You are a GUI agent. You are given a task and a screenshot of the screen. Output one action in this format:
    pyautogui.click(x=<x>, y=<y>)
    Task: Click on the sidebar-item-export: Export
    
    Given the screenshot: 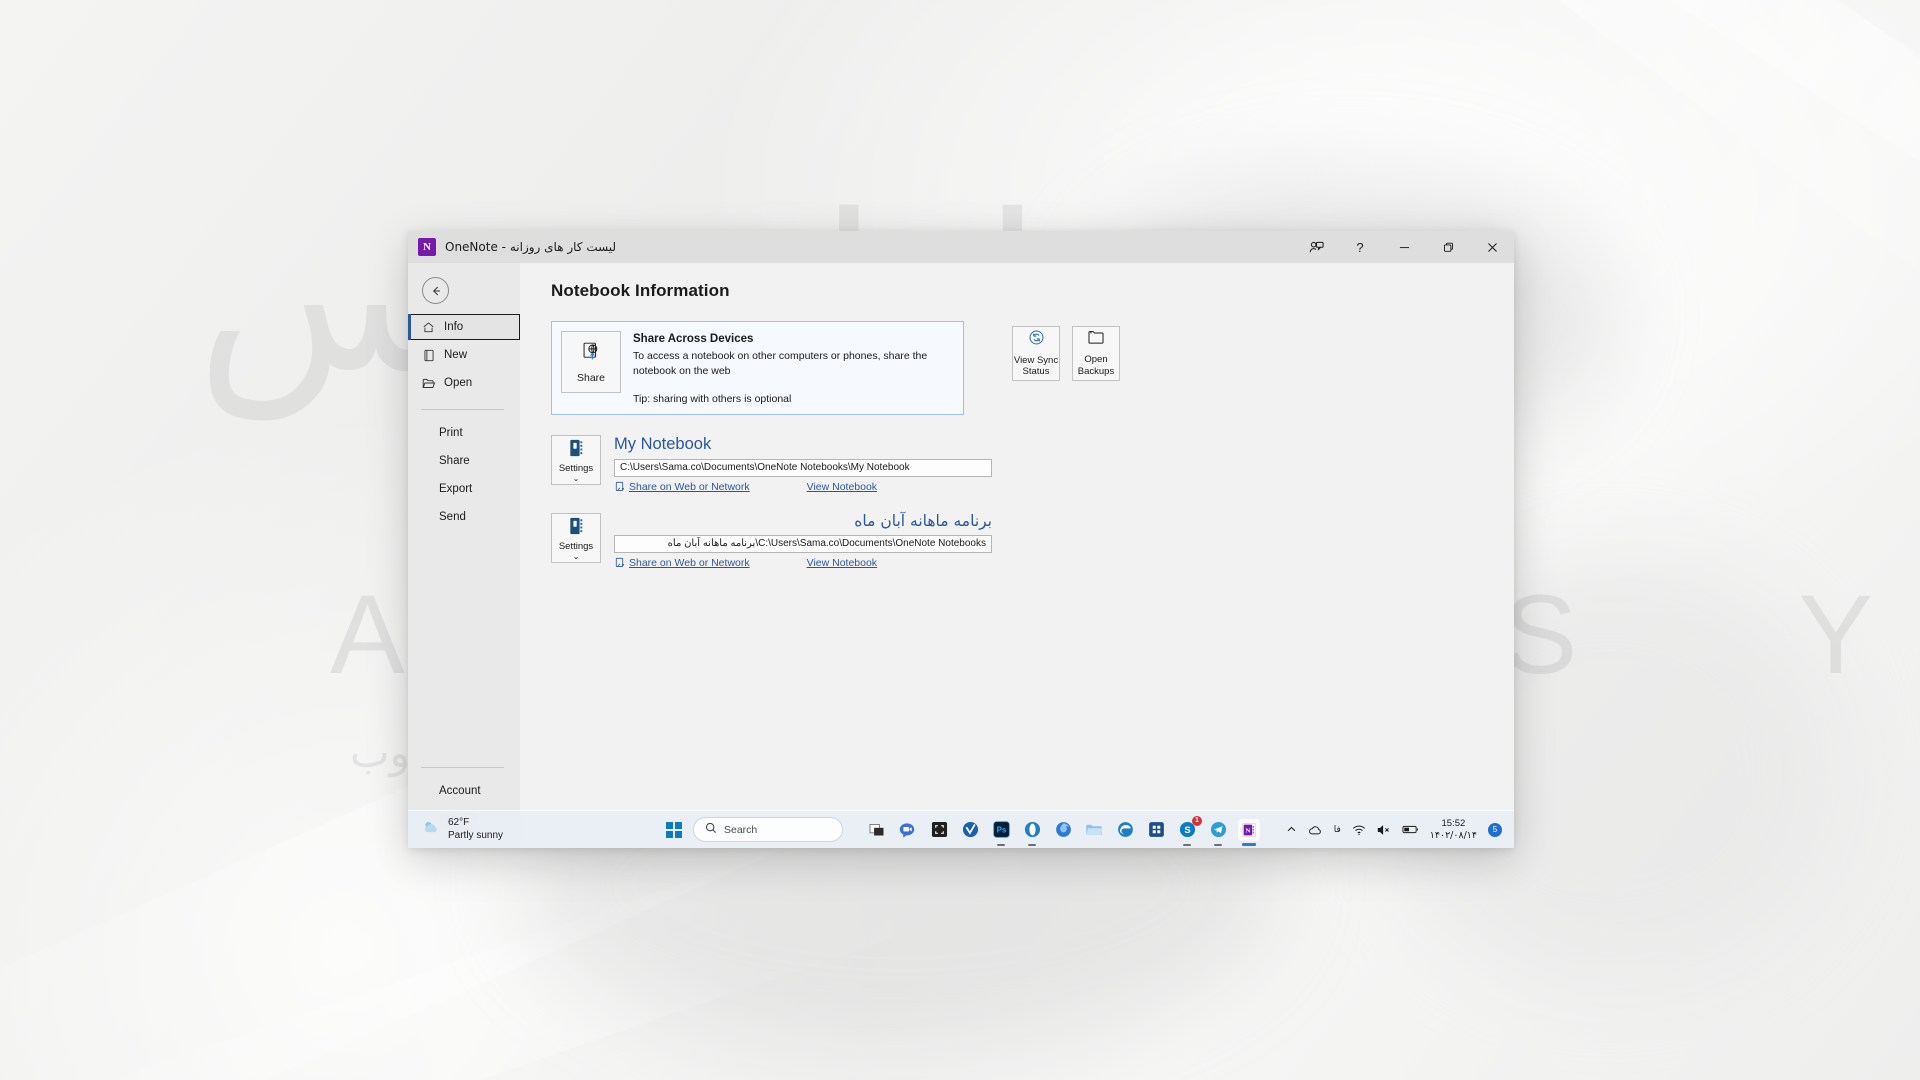 What is the action you would take?
    pyautogui.click(x=464, y=489)
    